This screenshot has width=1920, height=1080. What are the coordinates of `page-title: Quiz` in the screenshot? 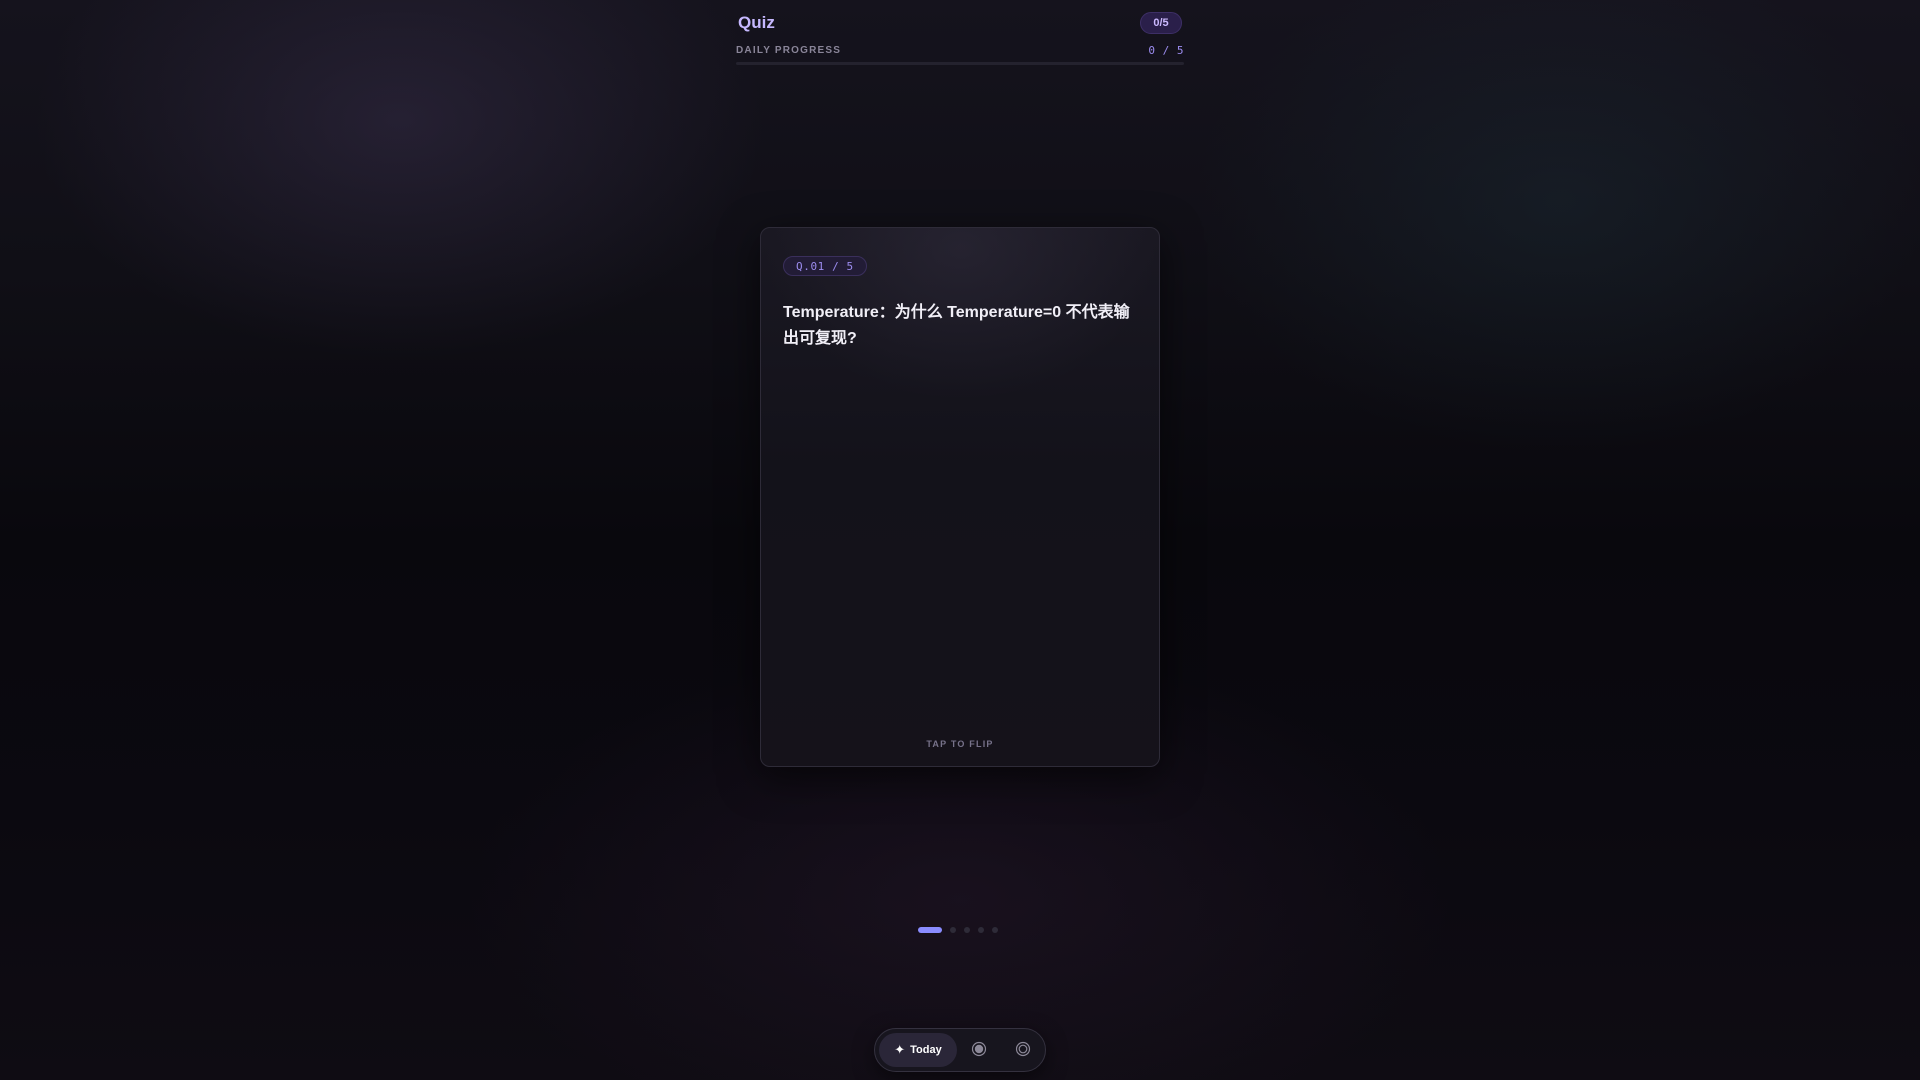 It's located at (756, 22).